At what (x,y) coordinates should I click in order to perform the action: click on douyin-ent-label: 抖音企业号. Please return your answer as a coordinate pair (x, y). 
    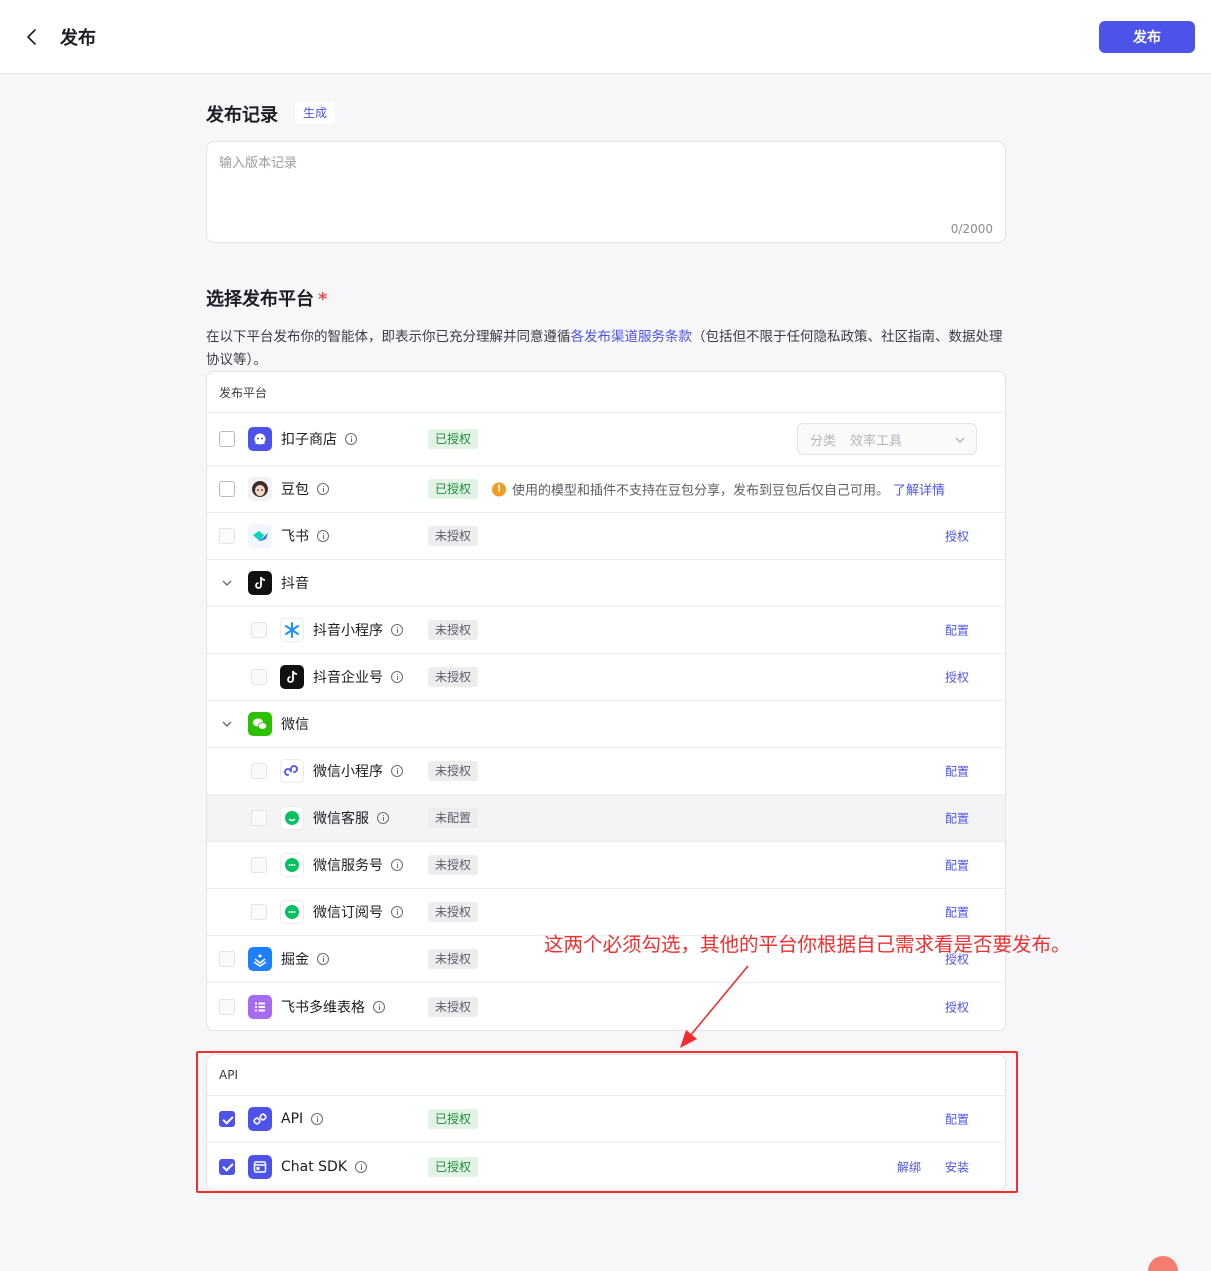
    Looking at the image, I should click on (348, 678).